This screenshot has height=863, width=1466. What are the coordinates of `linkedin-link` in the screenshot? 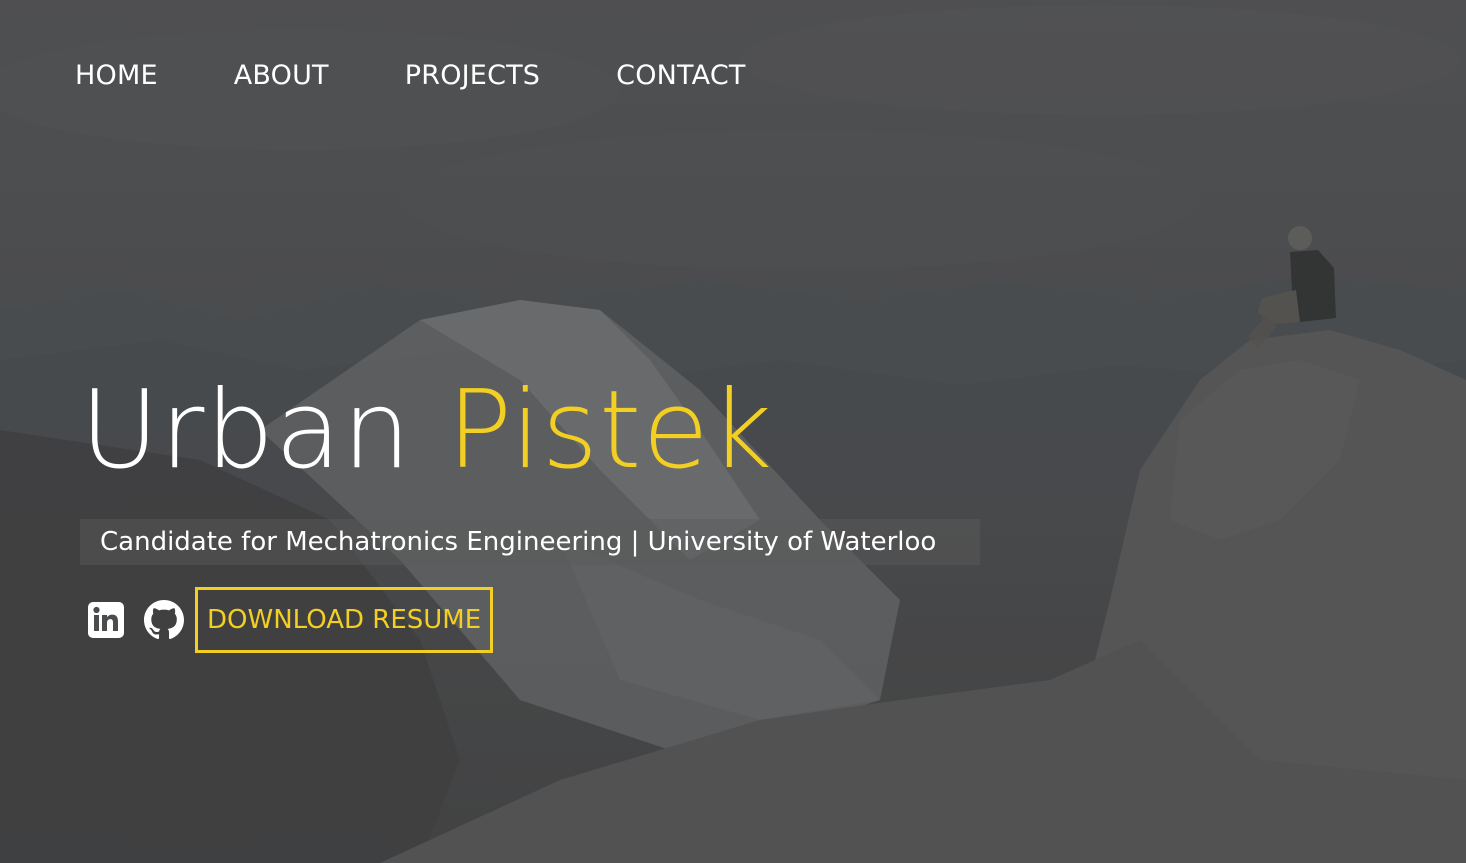 It's located at (106, 620).